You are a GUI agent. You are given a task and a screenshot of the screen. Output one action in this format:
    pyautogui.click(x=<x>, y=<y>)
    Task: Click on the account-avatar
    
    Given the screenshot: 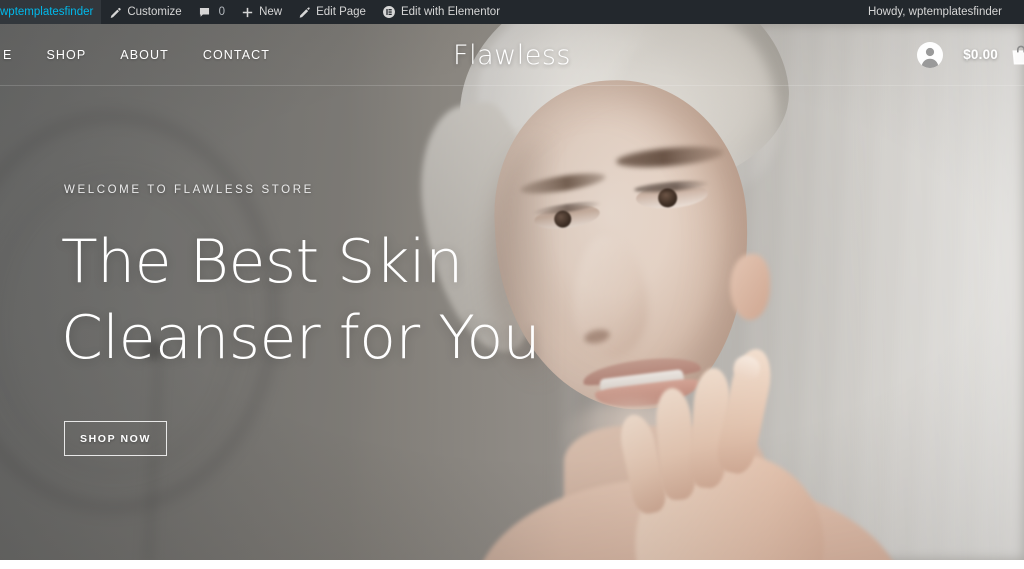 What is the action you would take?
    pyautogui.click(x=930, y=54)
    